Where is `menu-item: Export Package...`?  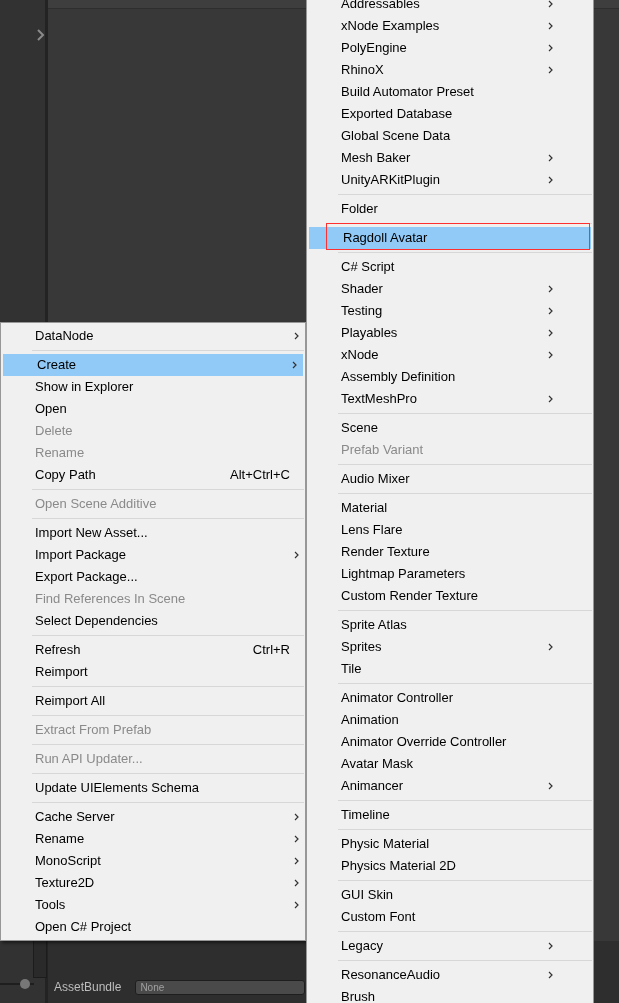 menu-item: Export Package... is located at coordinates (153, 577).